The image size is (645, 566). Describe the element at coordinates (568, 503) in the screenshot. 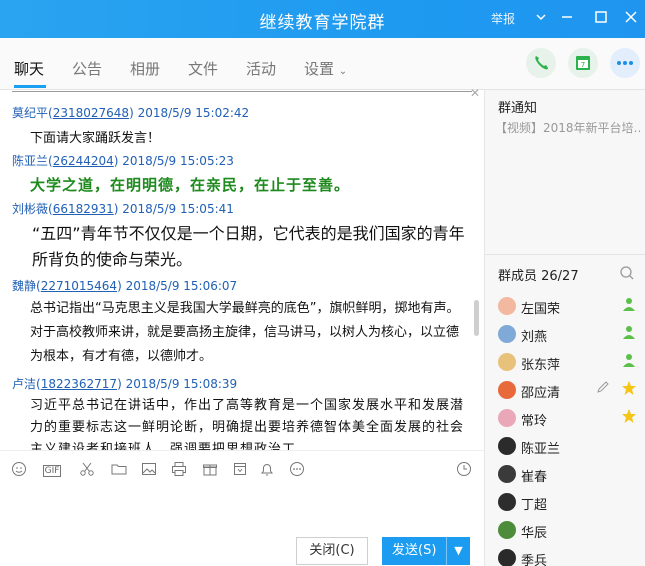

I see `member-item: 丁超` at that location.